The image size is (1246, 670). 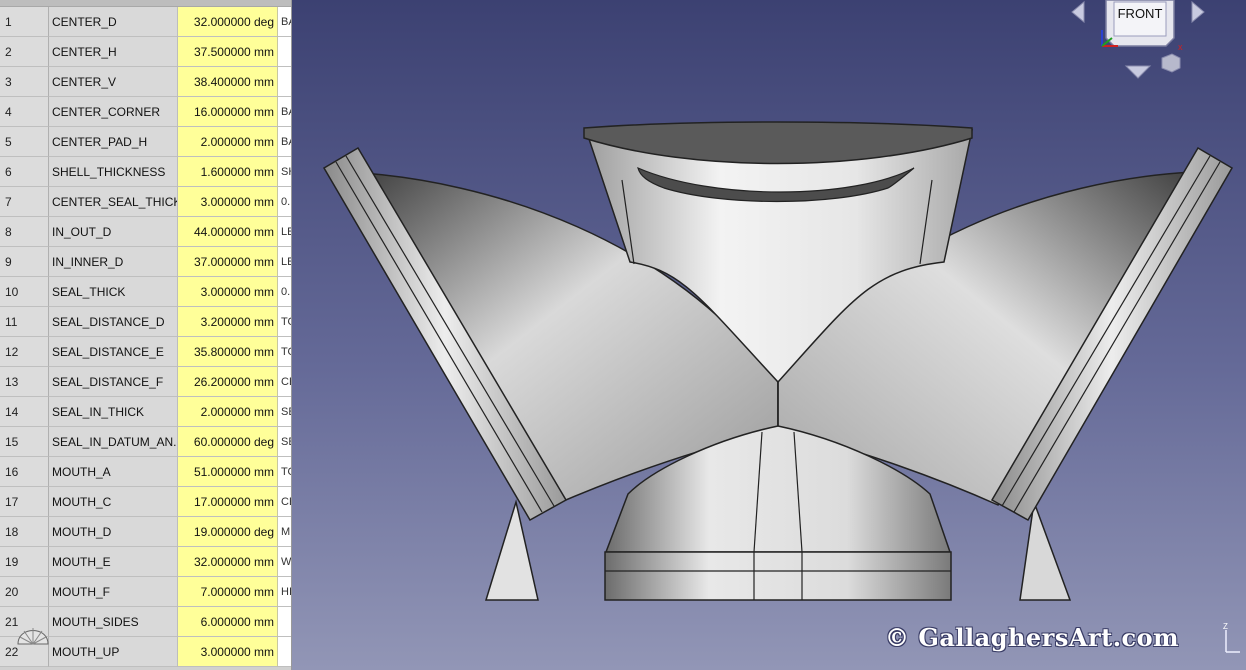 What do you see at coordinates (113, 472) in the screenshot?
I see `parameter-name-cell: MOUTH_A` at bounding box center [113, 472].